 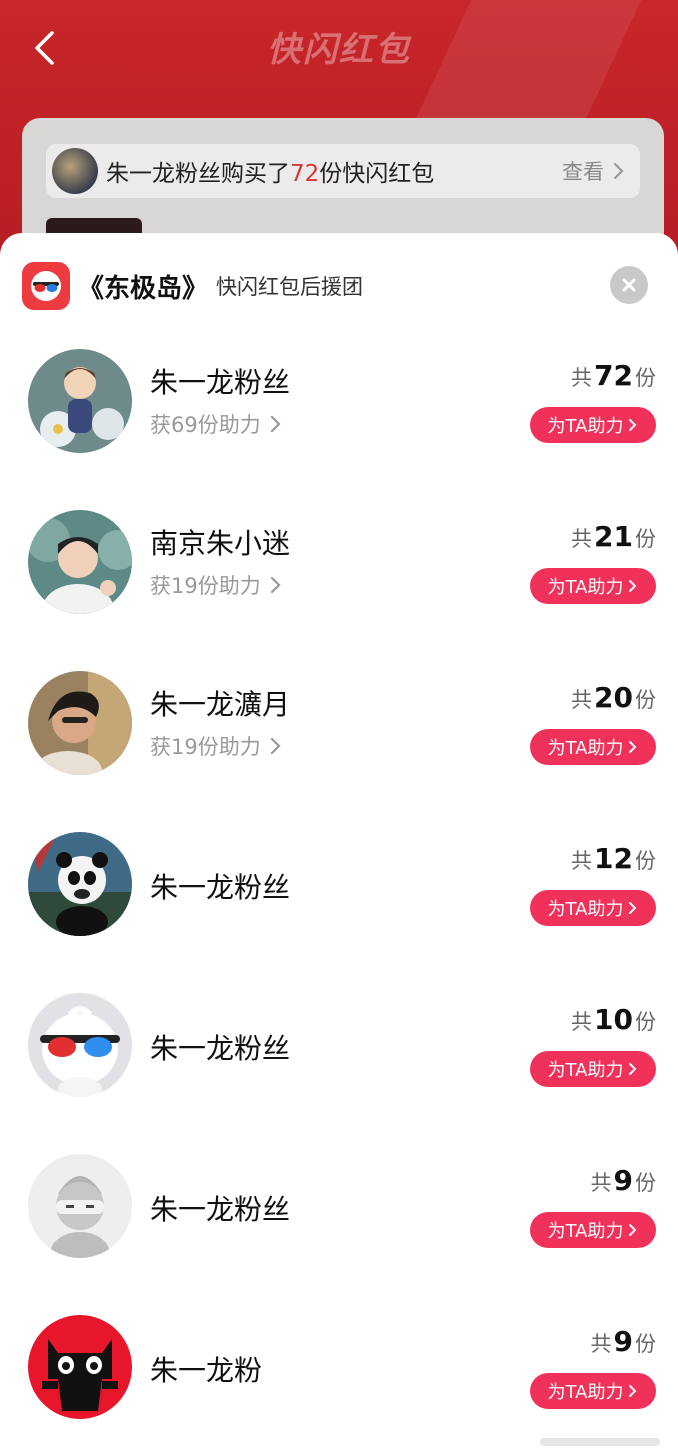 I want to click on man-portrait-photo-avatar, so click(x=80, y=723).